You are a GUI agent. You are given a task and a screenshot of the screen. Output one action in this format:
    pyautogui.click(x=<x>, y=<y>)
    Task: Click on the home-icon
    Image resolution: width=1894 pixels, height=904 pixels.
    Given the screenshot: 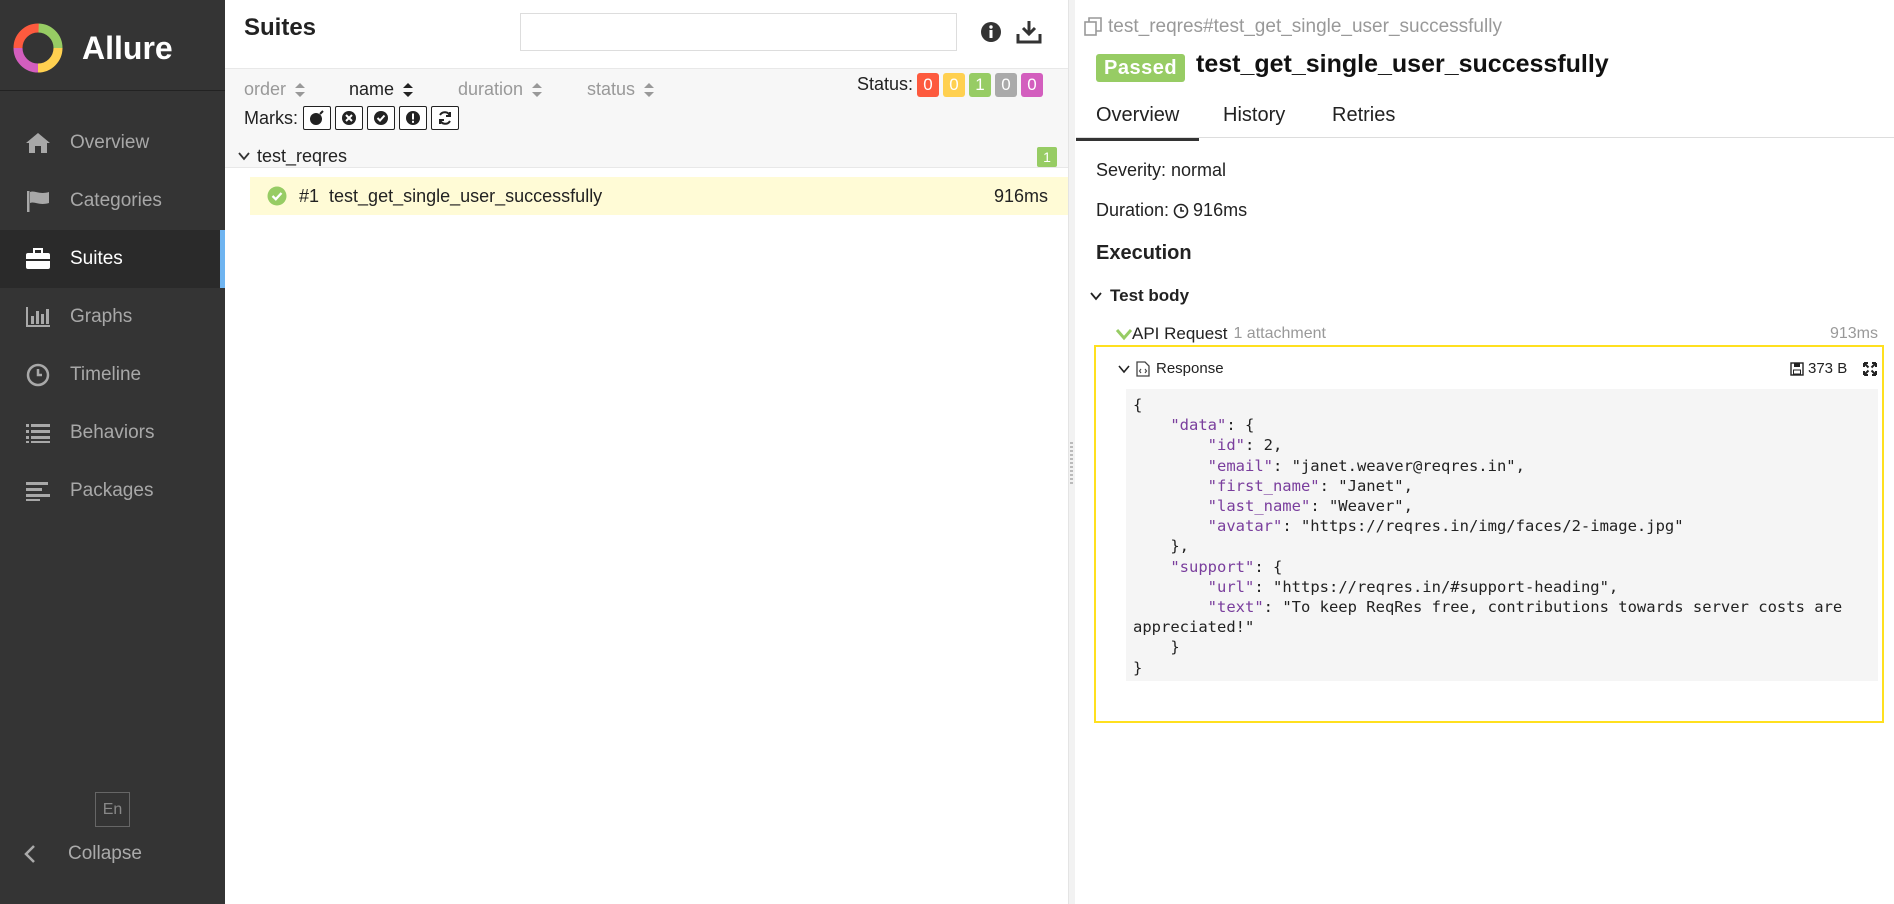 What is the action you would take?
    pyautogui.click(x=38, y=143)
    